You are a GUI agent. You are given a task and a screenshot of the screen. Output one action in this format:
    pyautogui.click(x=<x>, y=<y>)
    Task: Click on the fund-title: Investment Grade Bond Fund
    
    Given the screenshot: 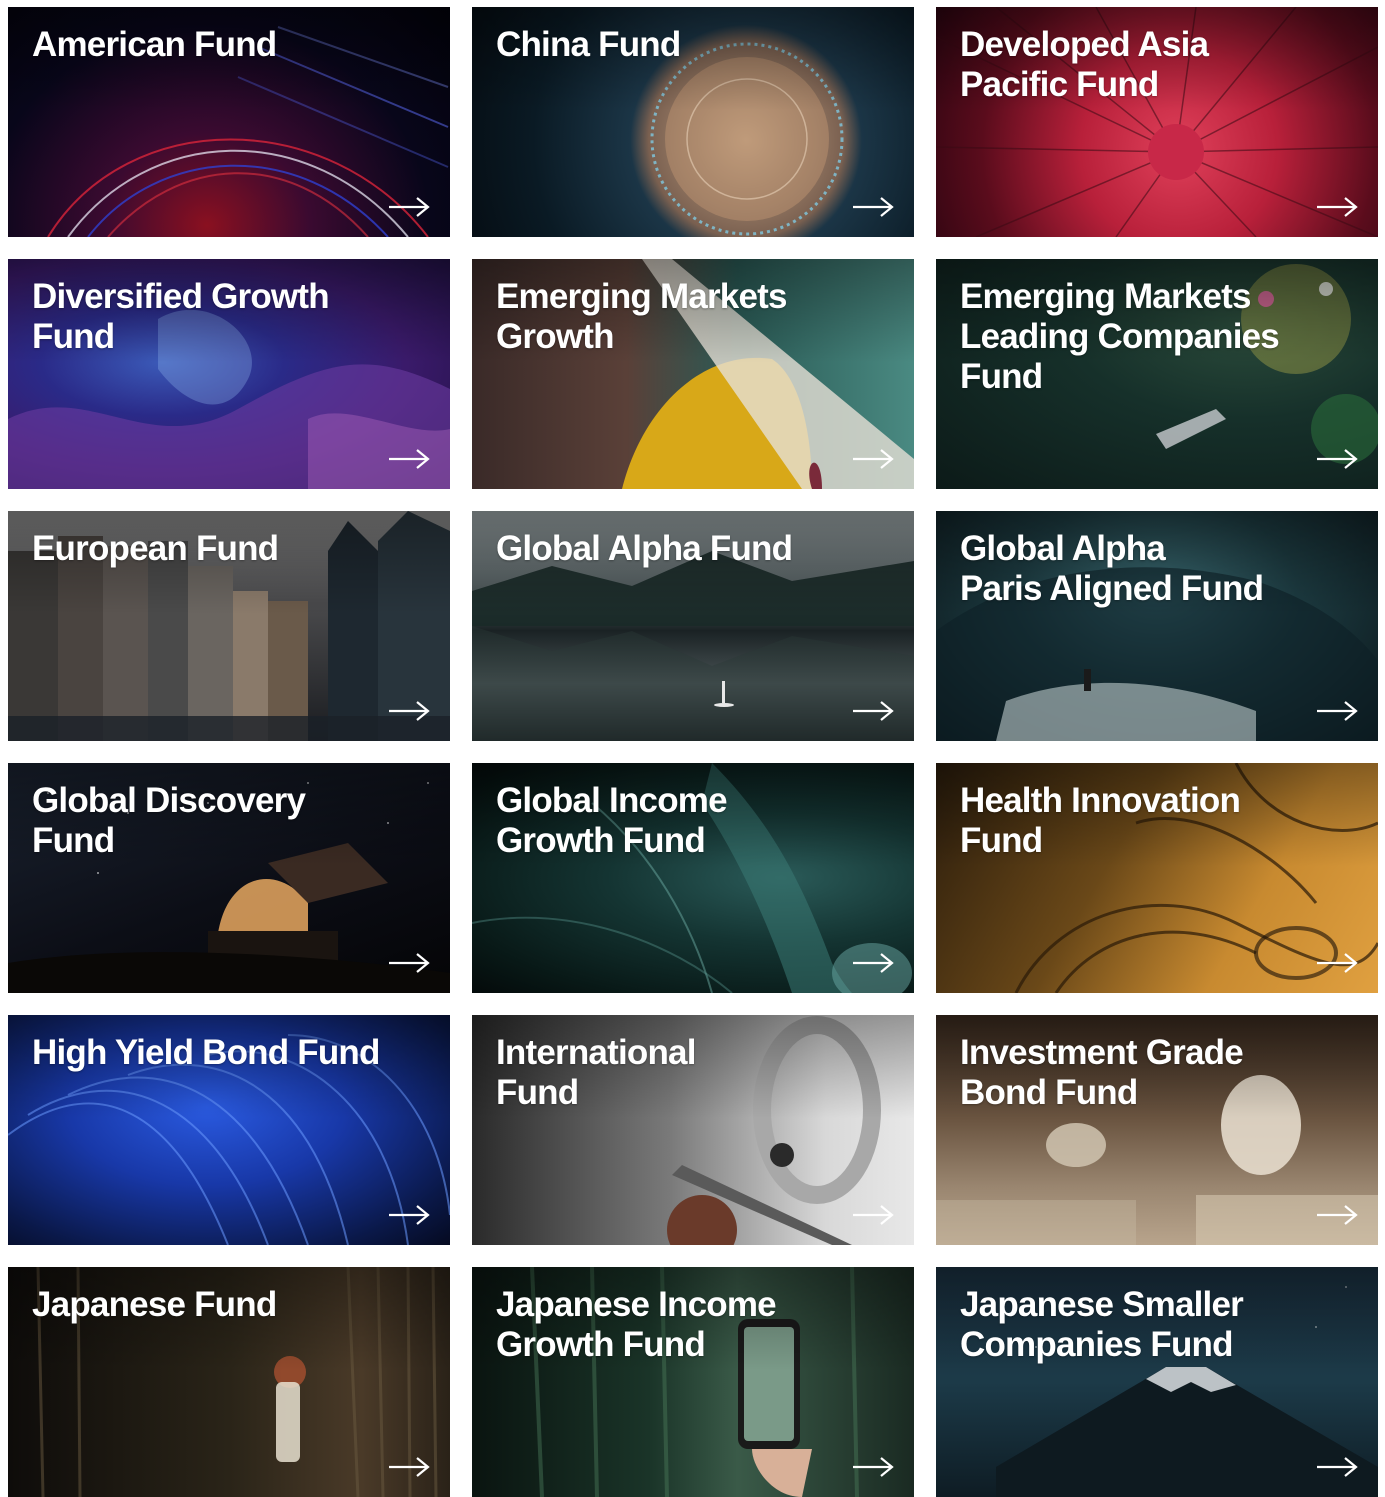 What is the action you would take?
    pyautogui.click(x=1102, y=1072)
    